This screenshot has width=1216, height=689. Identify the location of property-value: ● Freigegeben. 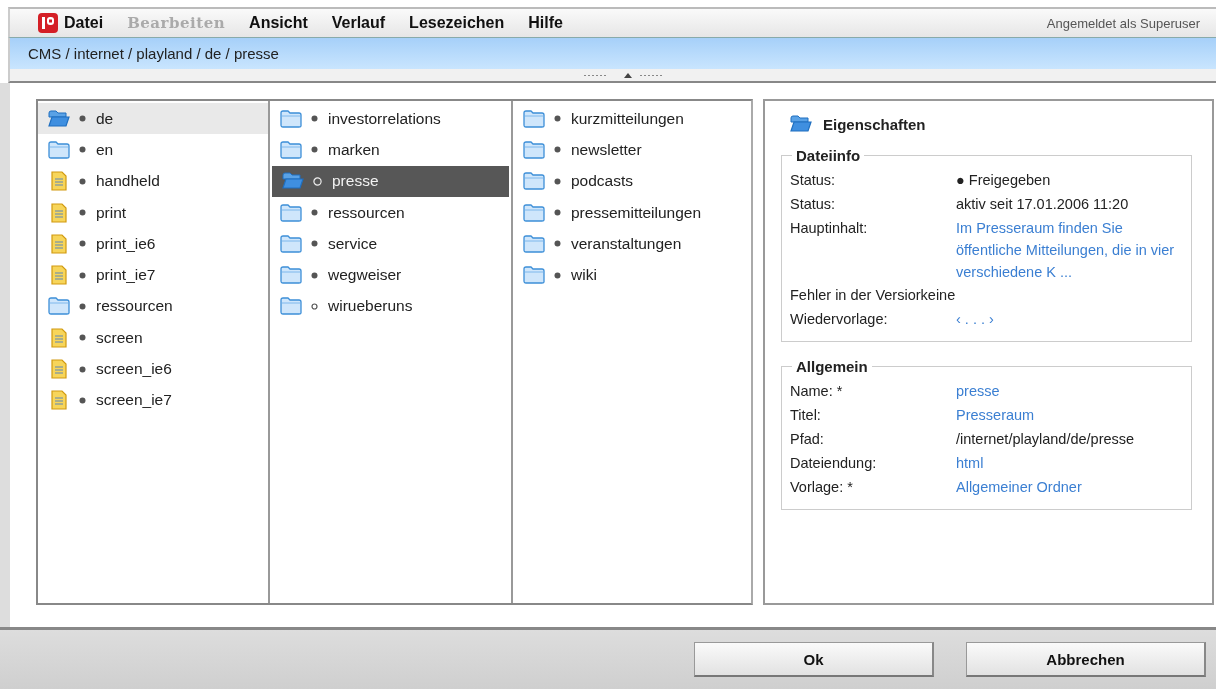
(1003, 180).